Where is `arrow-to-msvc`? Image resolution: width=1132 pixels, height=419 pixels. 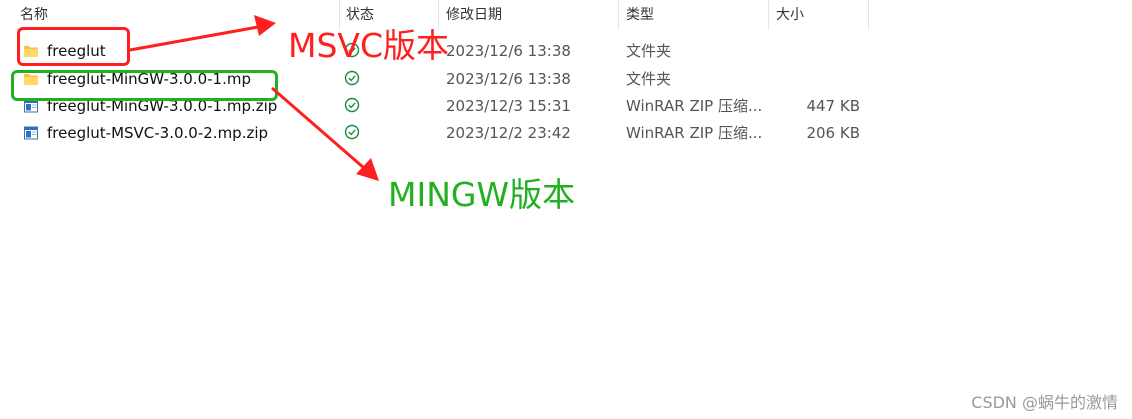
arrow-to-msvc is located at coordinates (202, 33).